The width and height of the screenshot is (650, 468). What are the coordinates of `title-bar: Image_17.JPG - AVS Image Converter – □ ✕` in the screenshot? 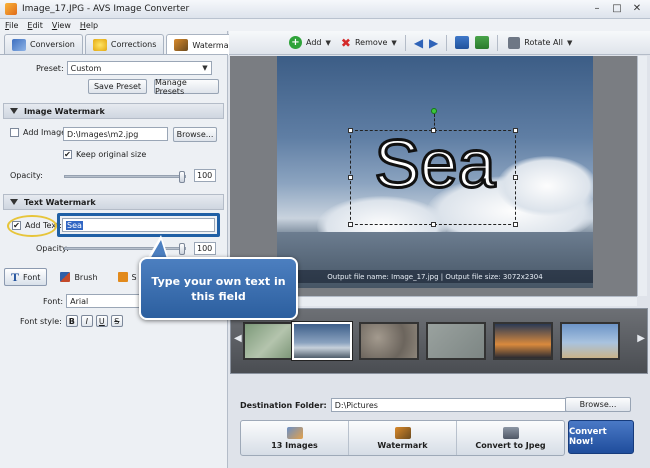 It's located at (325, 9).